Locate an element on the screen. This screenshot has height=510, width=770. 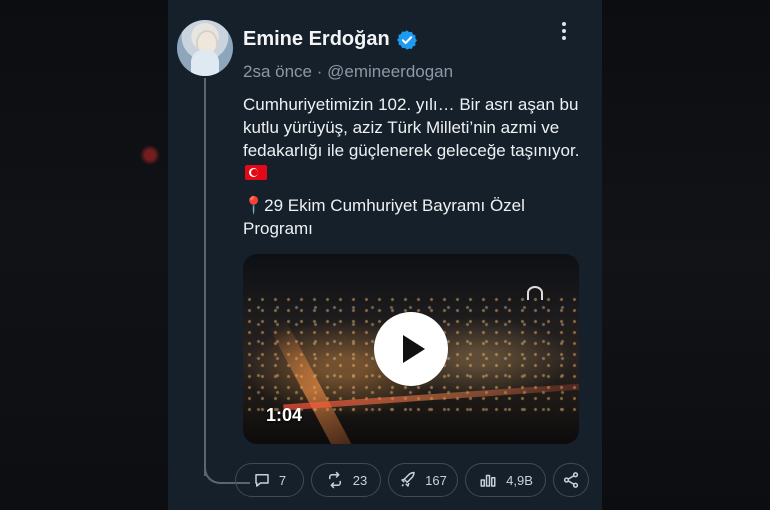
comment-icon is located at coordinates (262, 480).